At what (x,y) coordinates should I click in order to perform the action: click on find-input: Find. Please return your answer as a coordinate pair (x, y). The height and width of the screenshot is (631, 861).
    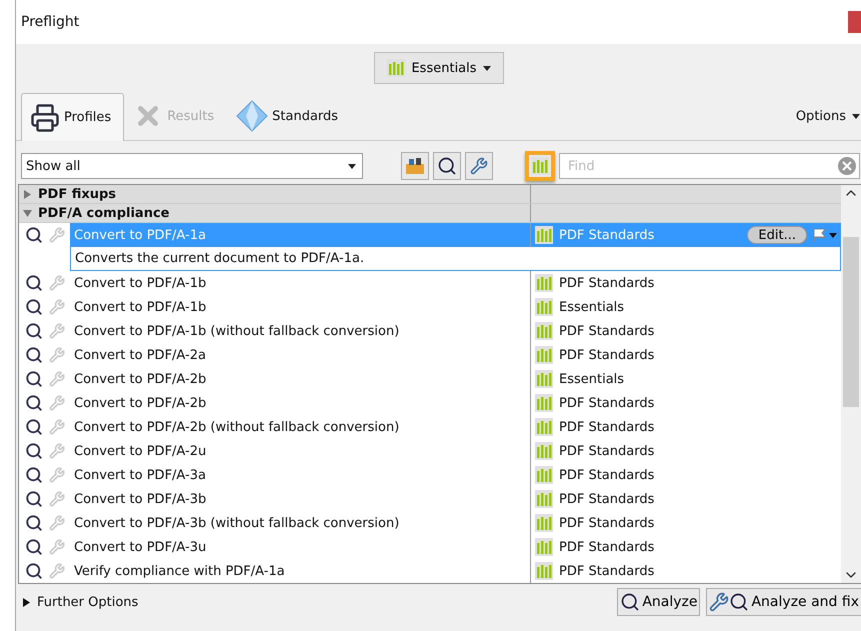
    Looking at the image, I should click on (701, 166).